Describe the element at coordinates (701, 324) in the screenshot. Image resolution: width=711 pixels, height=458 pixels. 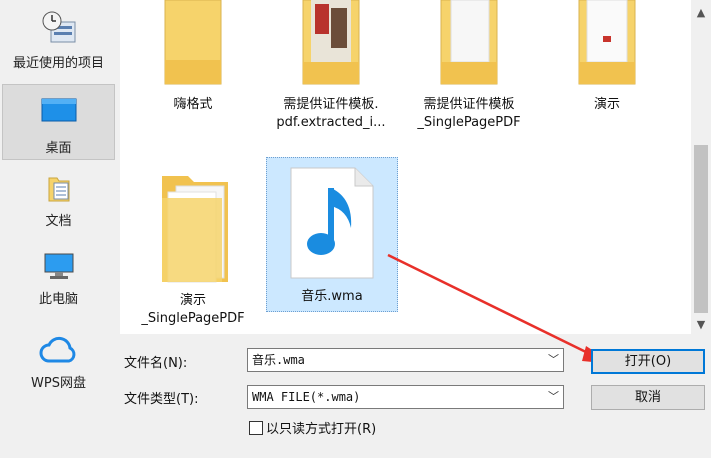
I see `scroll-down-icon: ▼` at that location.